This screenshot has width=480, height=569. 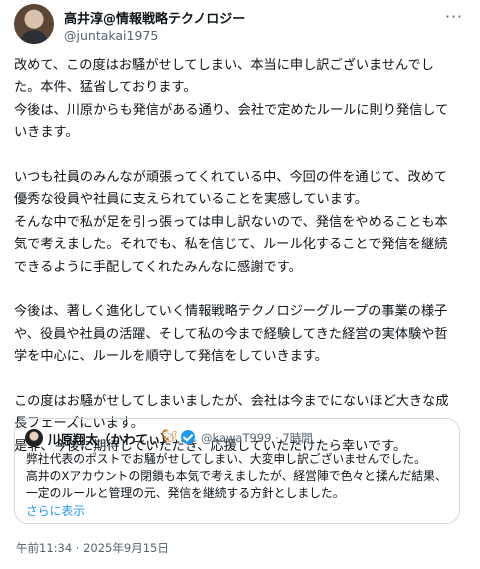 What do you see at coordinates (188, 437) in the screenshot?
I see `verified-badge-icon` at bounding box center [188, 437].